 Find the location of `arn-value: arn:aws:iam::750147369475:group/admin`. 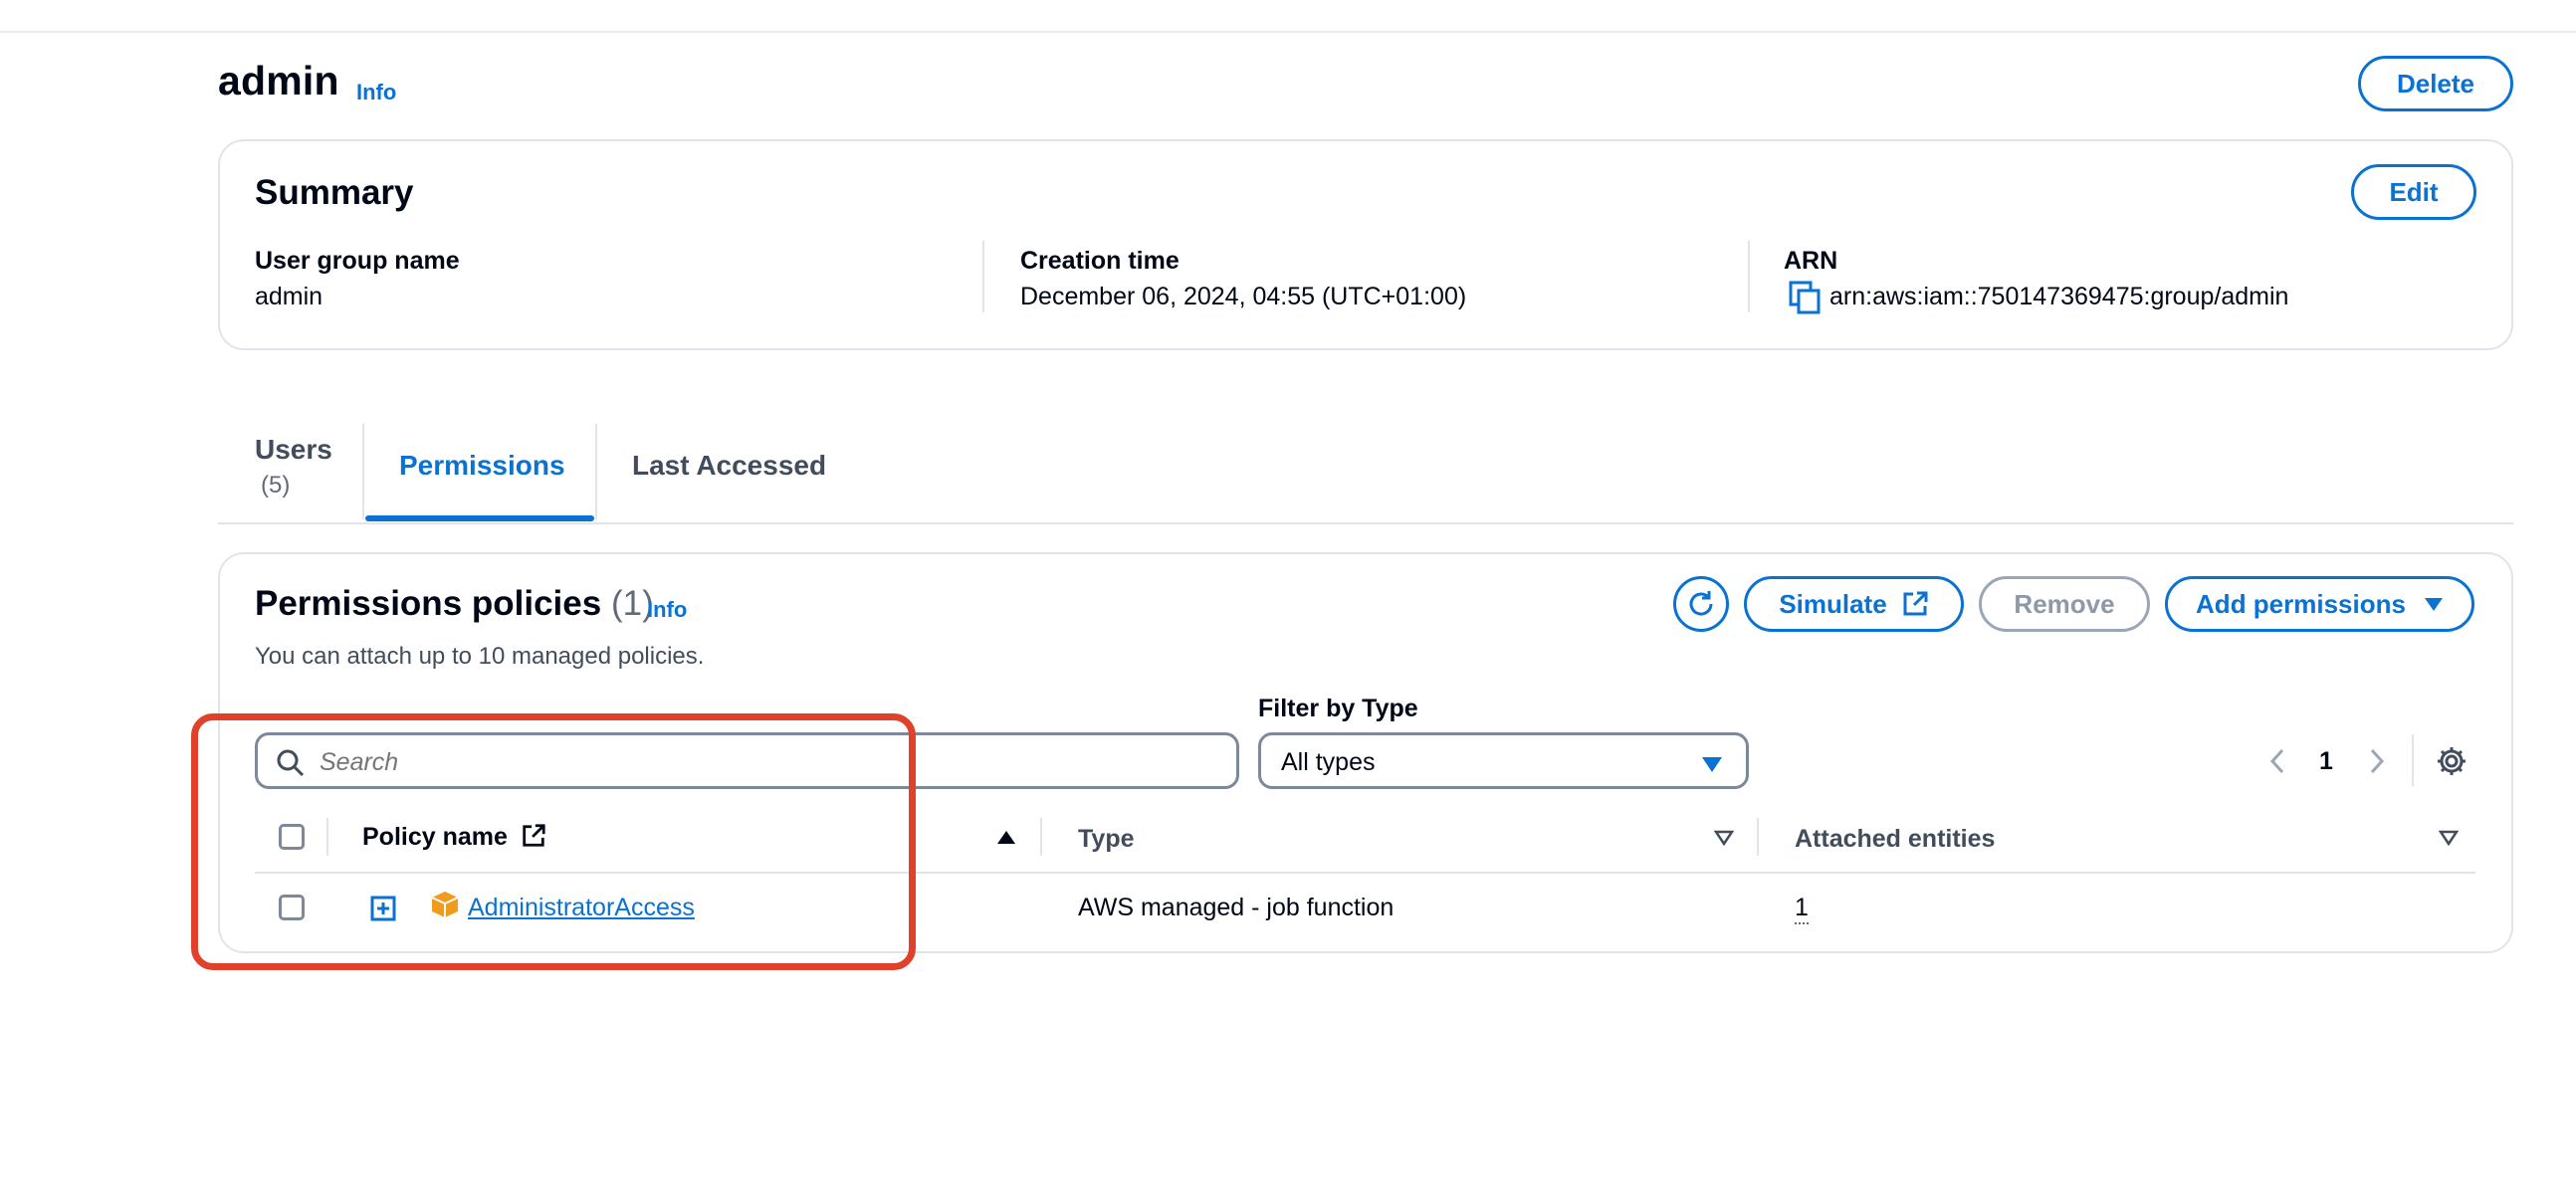

arn-value: arn:aws:iam::750147369475:group/admin is located at coordinates (2059, 296).